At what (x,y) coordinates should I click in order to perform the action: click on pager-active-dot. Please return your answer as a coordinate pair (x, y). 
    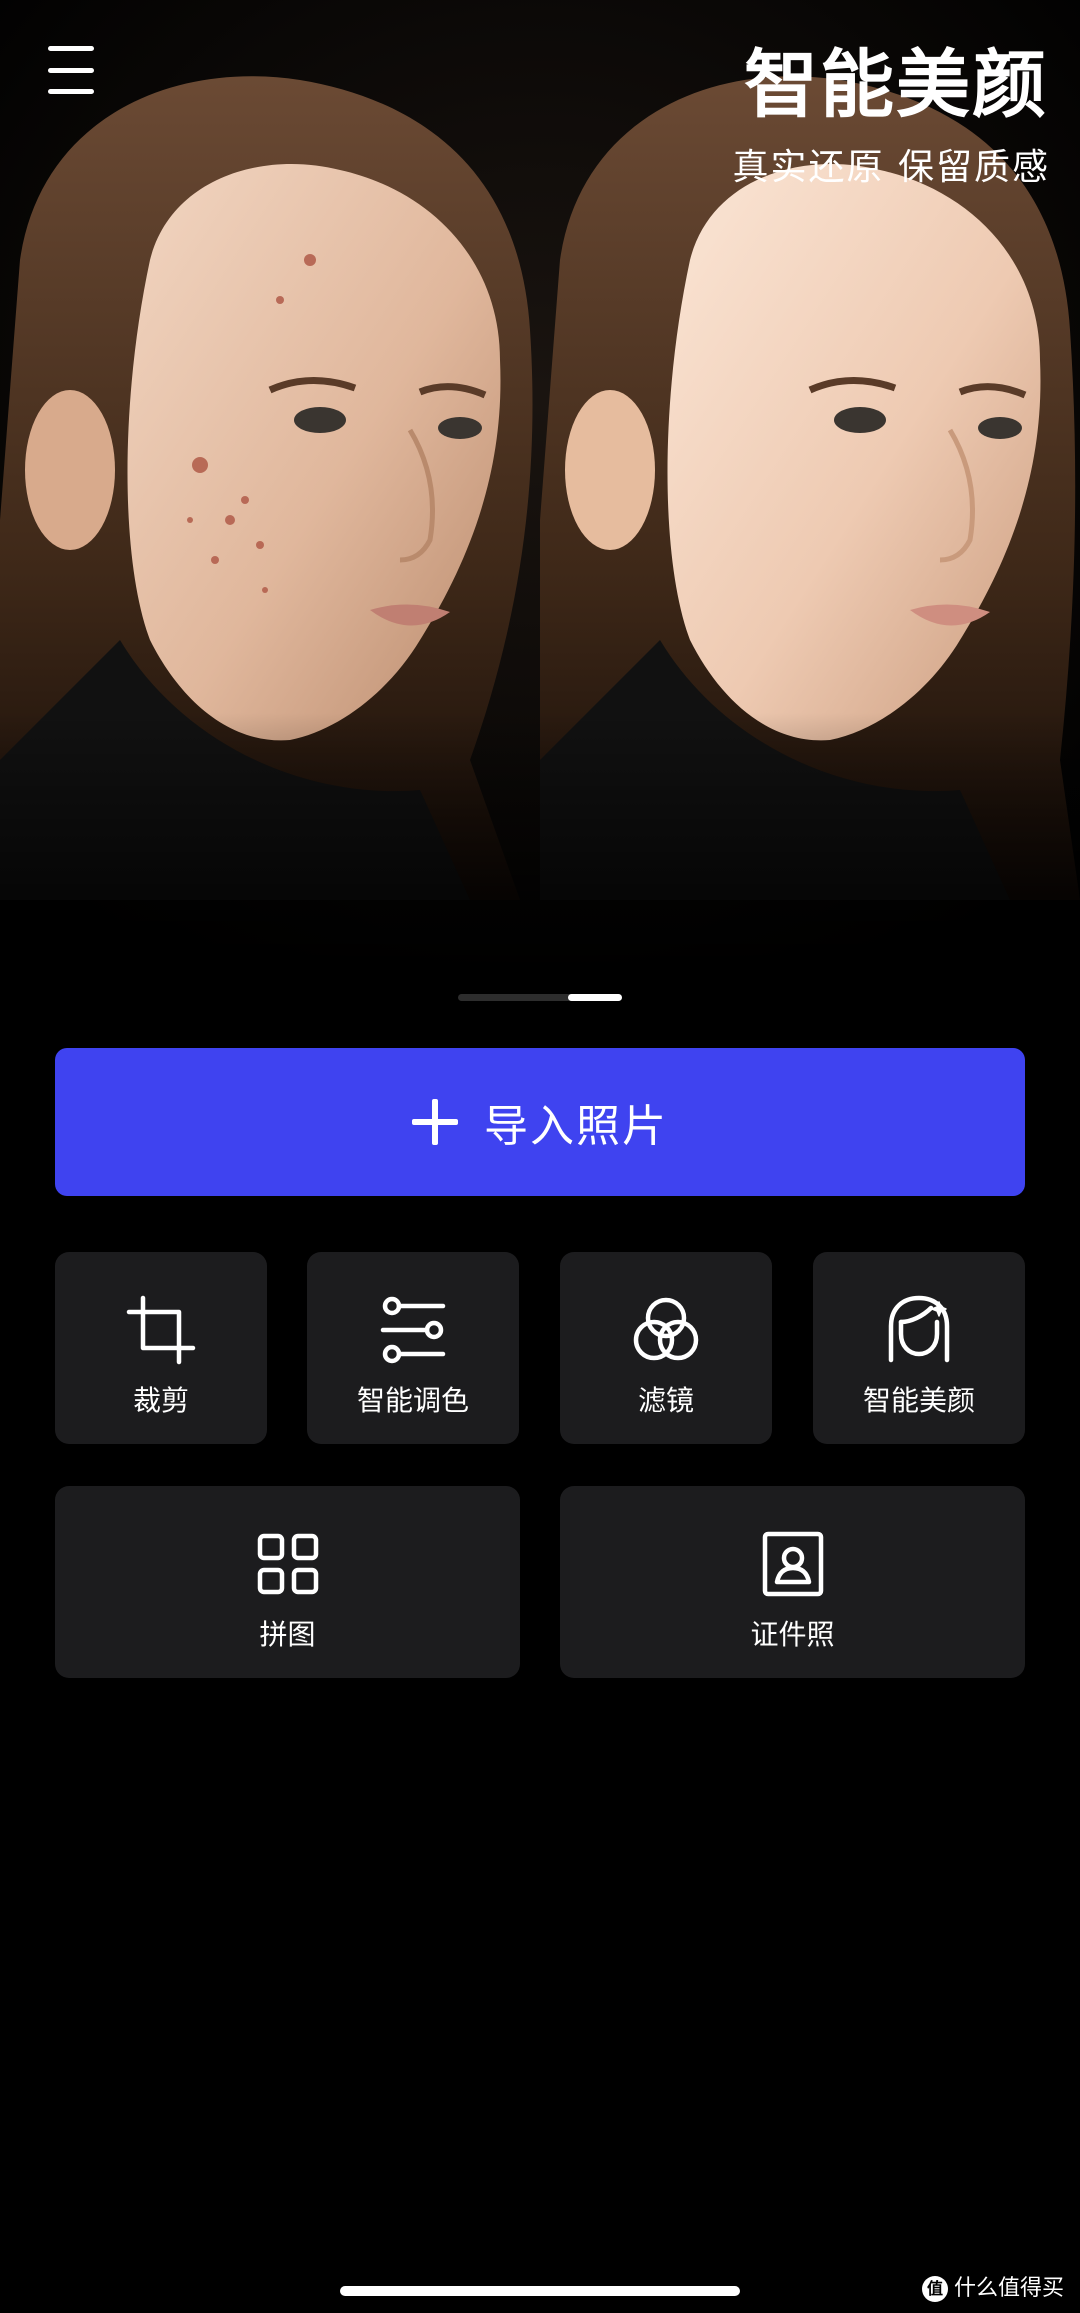
    Looking at the image, I should click on (595, 997).